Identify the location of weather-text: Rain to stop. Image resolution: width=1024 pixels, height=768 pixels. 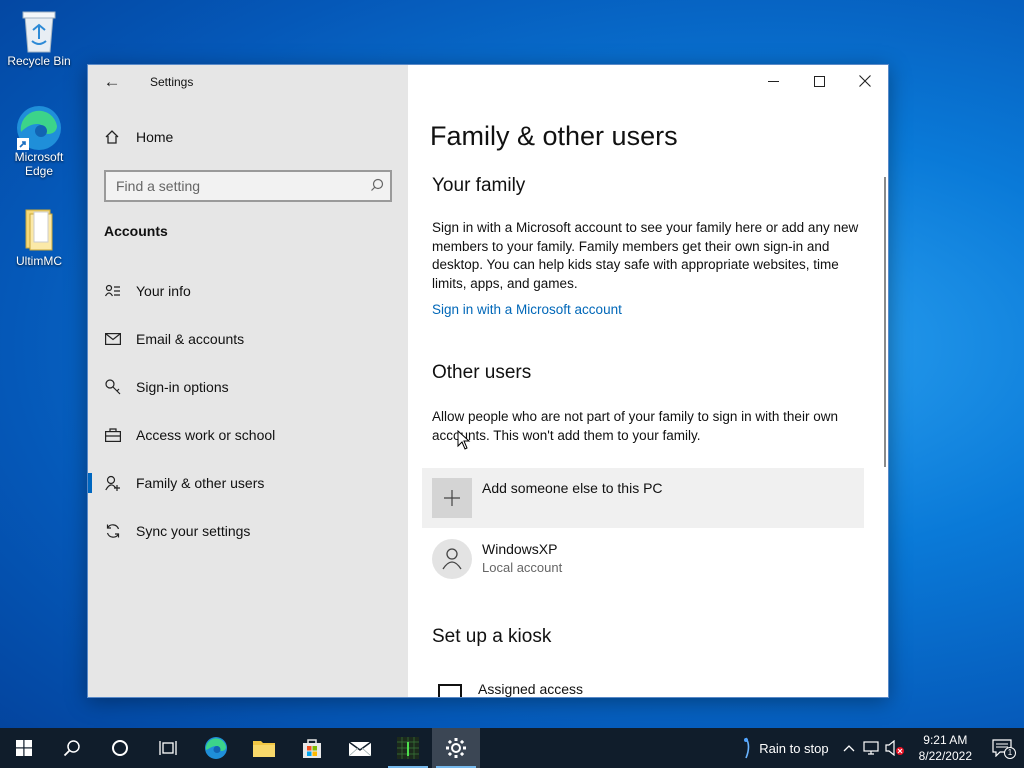
(793, 748).